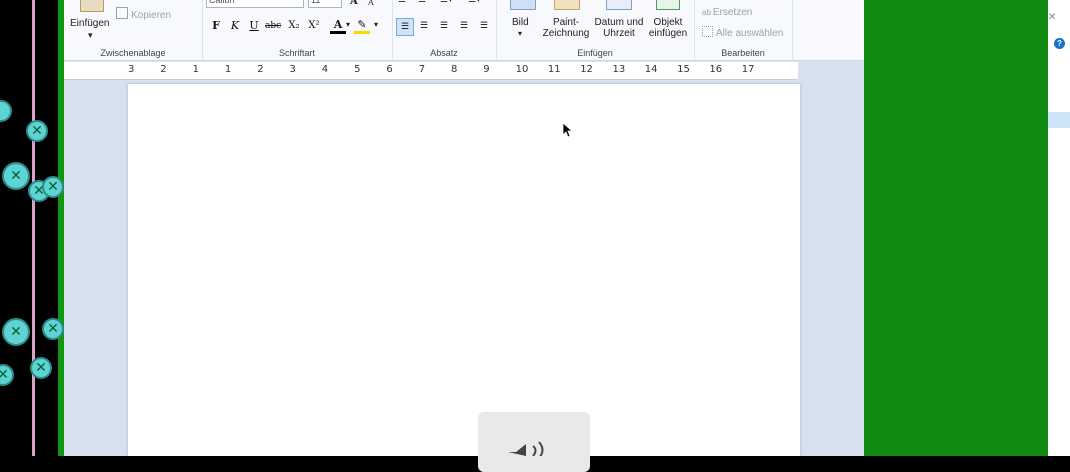  I want to click on speaker-icon, so click(526, 450).